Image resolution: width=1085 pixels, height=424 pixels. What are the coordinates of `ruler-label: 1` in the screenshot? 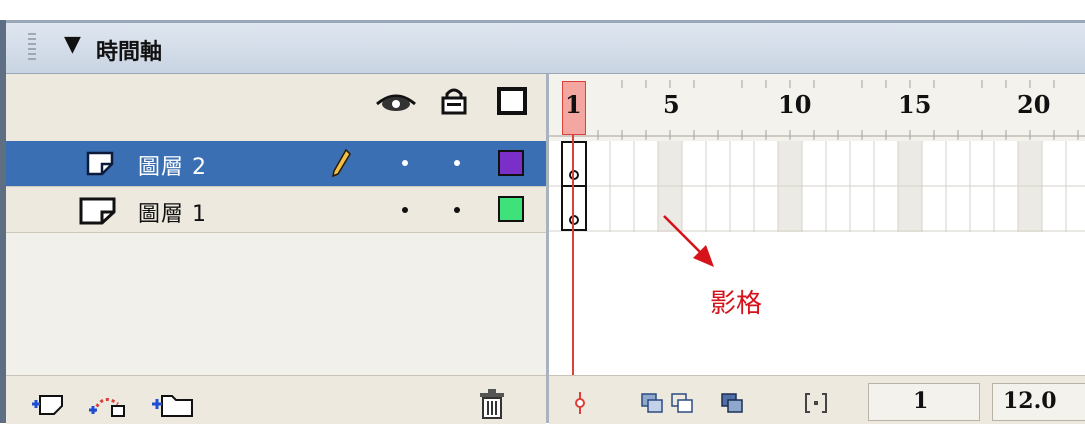 It's located at (573, 104).